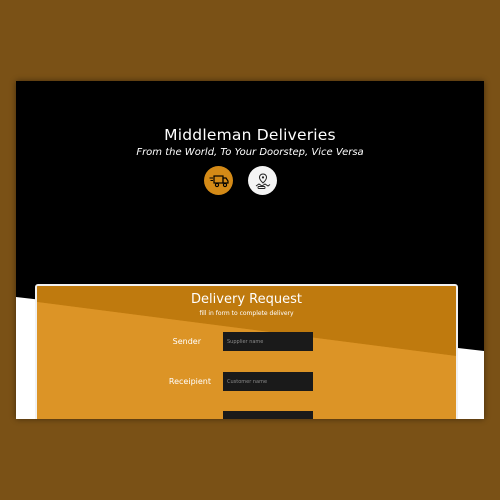 This screenshot has width=500, height=500. Describe the element at coordinates (186, 341) in the screenshot. I see `sender-label: Sender` at that location.